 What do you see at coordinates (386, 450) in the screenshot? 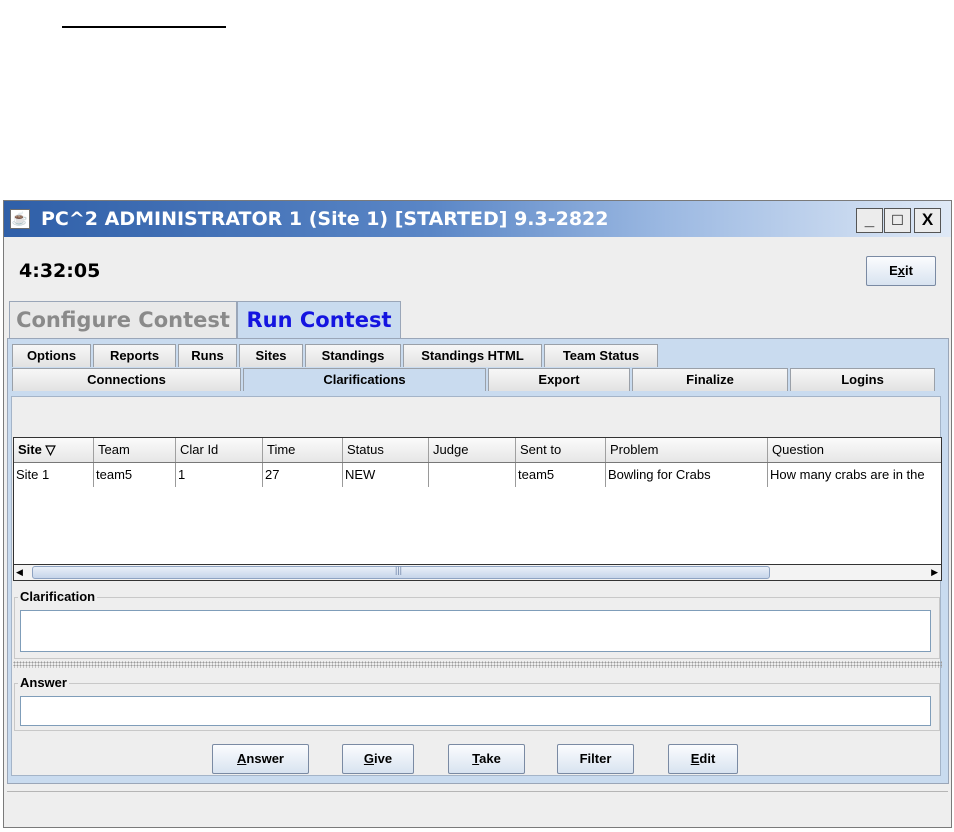
I see `column-header-status: Status` at bounding box center [386, 450].